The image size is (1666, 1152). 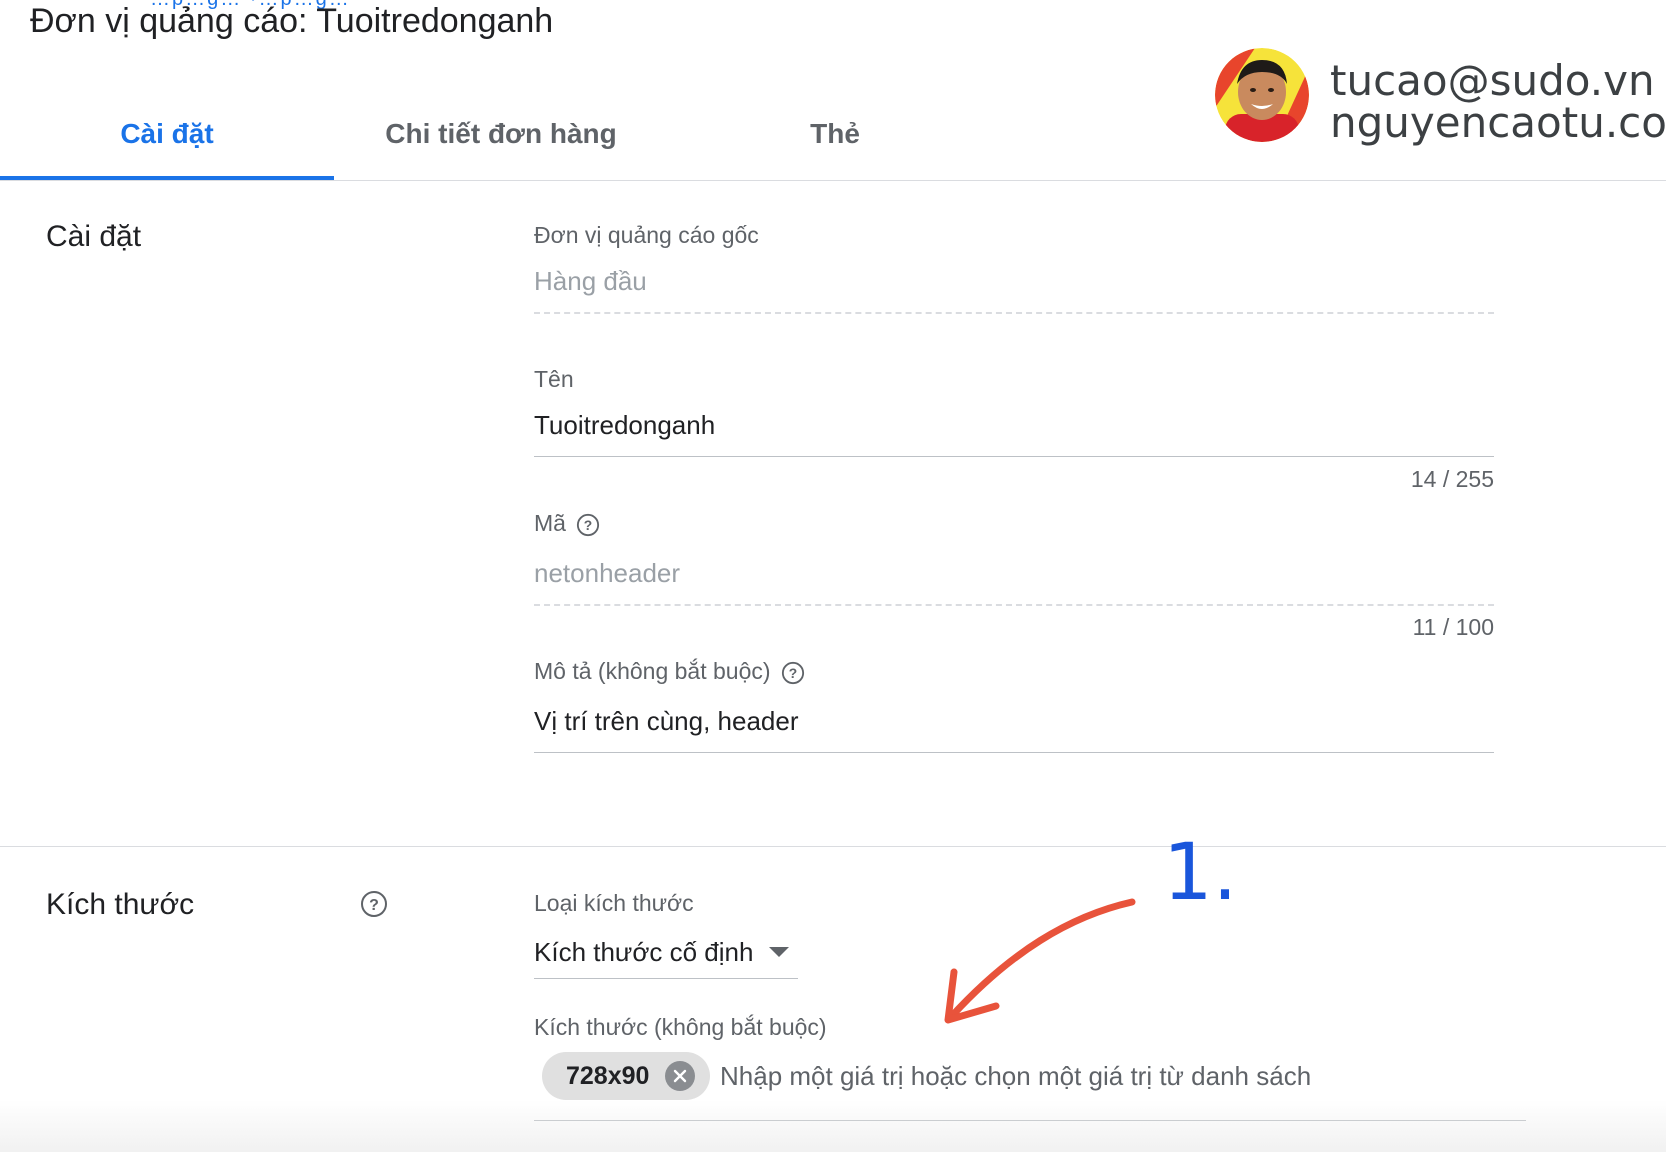 What do you see at coordinates (666, 978) in the screenshot?
I see `size-type-underline` at bounding box center [666, 978].